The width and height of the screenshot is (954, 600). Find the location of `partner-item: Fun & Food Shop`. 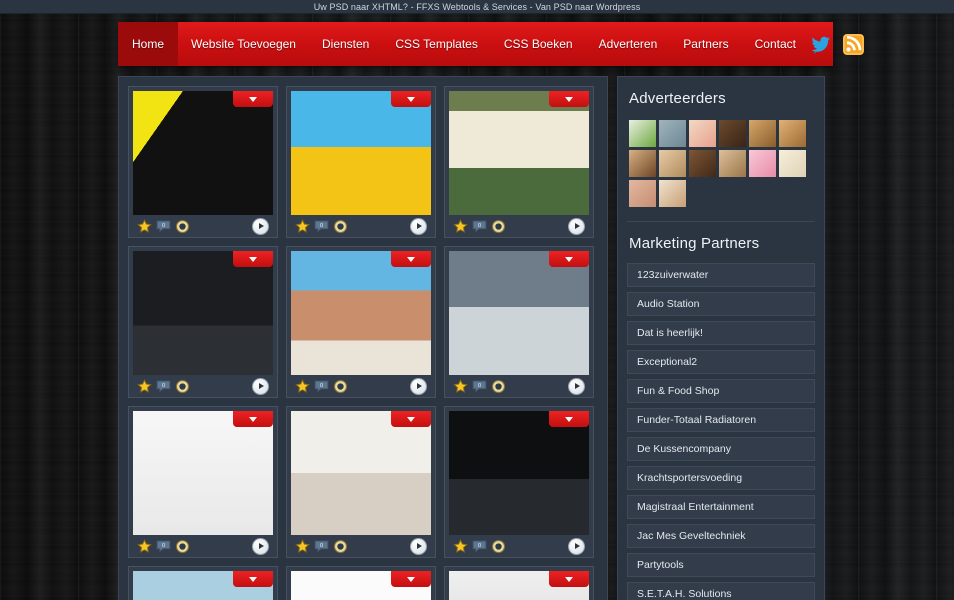

partner-item: Fun & Food Shop is located at coordinates (721, 391).